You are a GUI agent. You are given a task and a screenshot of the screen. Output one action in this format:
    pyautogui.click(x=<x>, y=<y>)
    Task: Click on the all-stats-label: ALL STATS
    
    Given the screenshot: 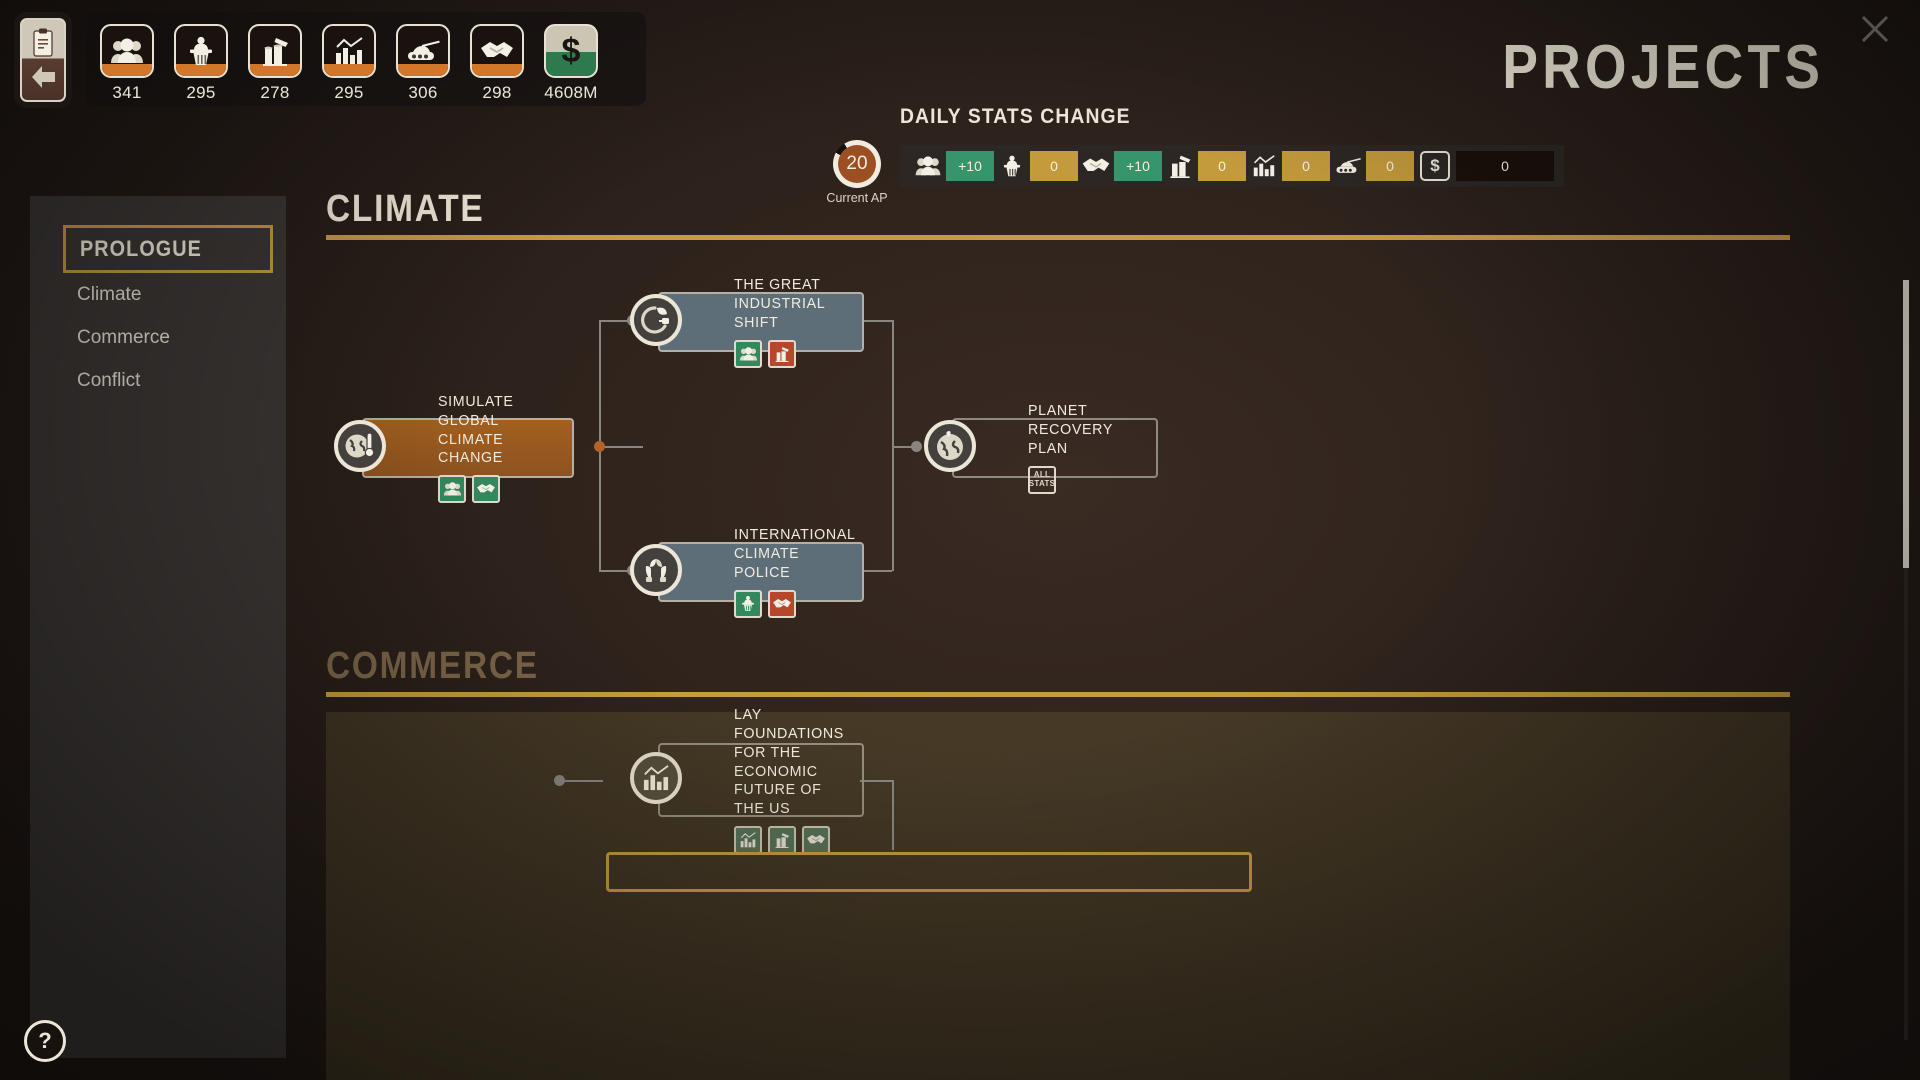 What is the action you would take?
    pyautogui.click(x=1042, y=479)
    